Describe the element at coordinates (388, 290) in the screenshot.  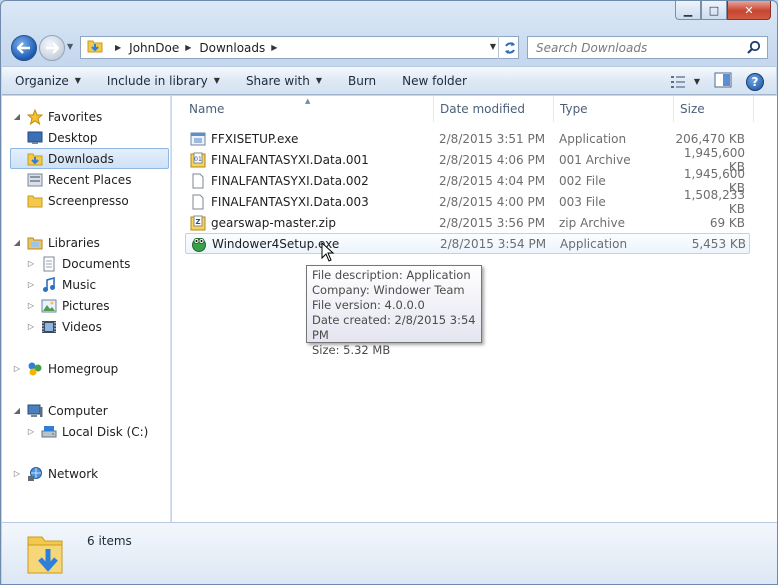
I see `tooltip-company: Company: Windower Team` at that location.